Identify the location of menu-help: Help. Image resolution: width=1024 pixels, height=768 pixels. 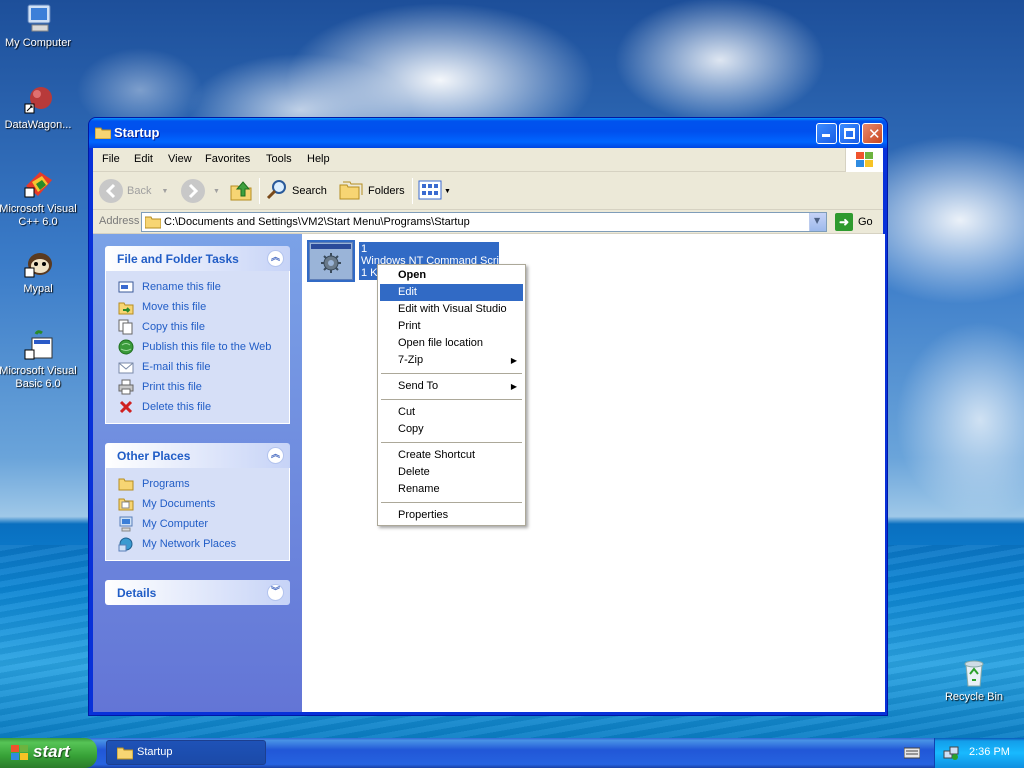
(318, 159).